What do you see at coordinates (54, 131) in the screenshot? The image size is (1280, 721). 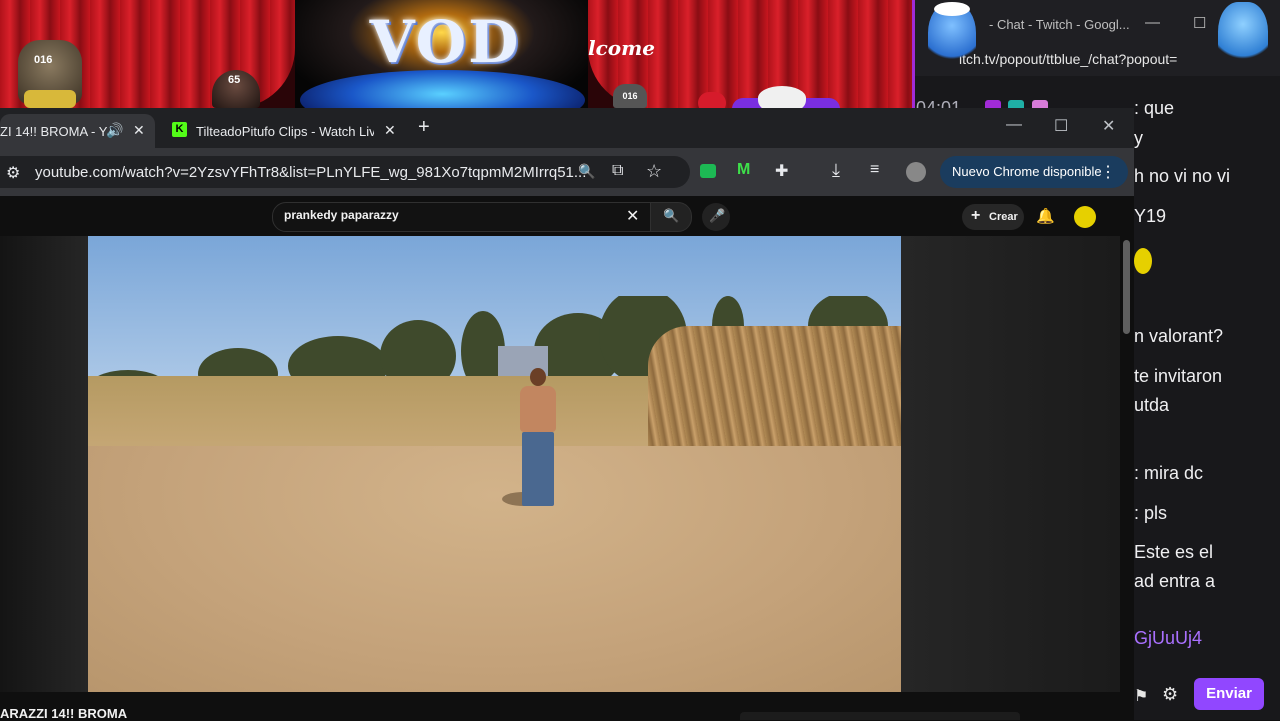 I see `tab-title: ZI 14!! BROMA - Y` at bounding box center [54, 131].